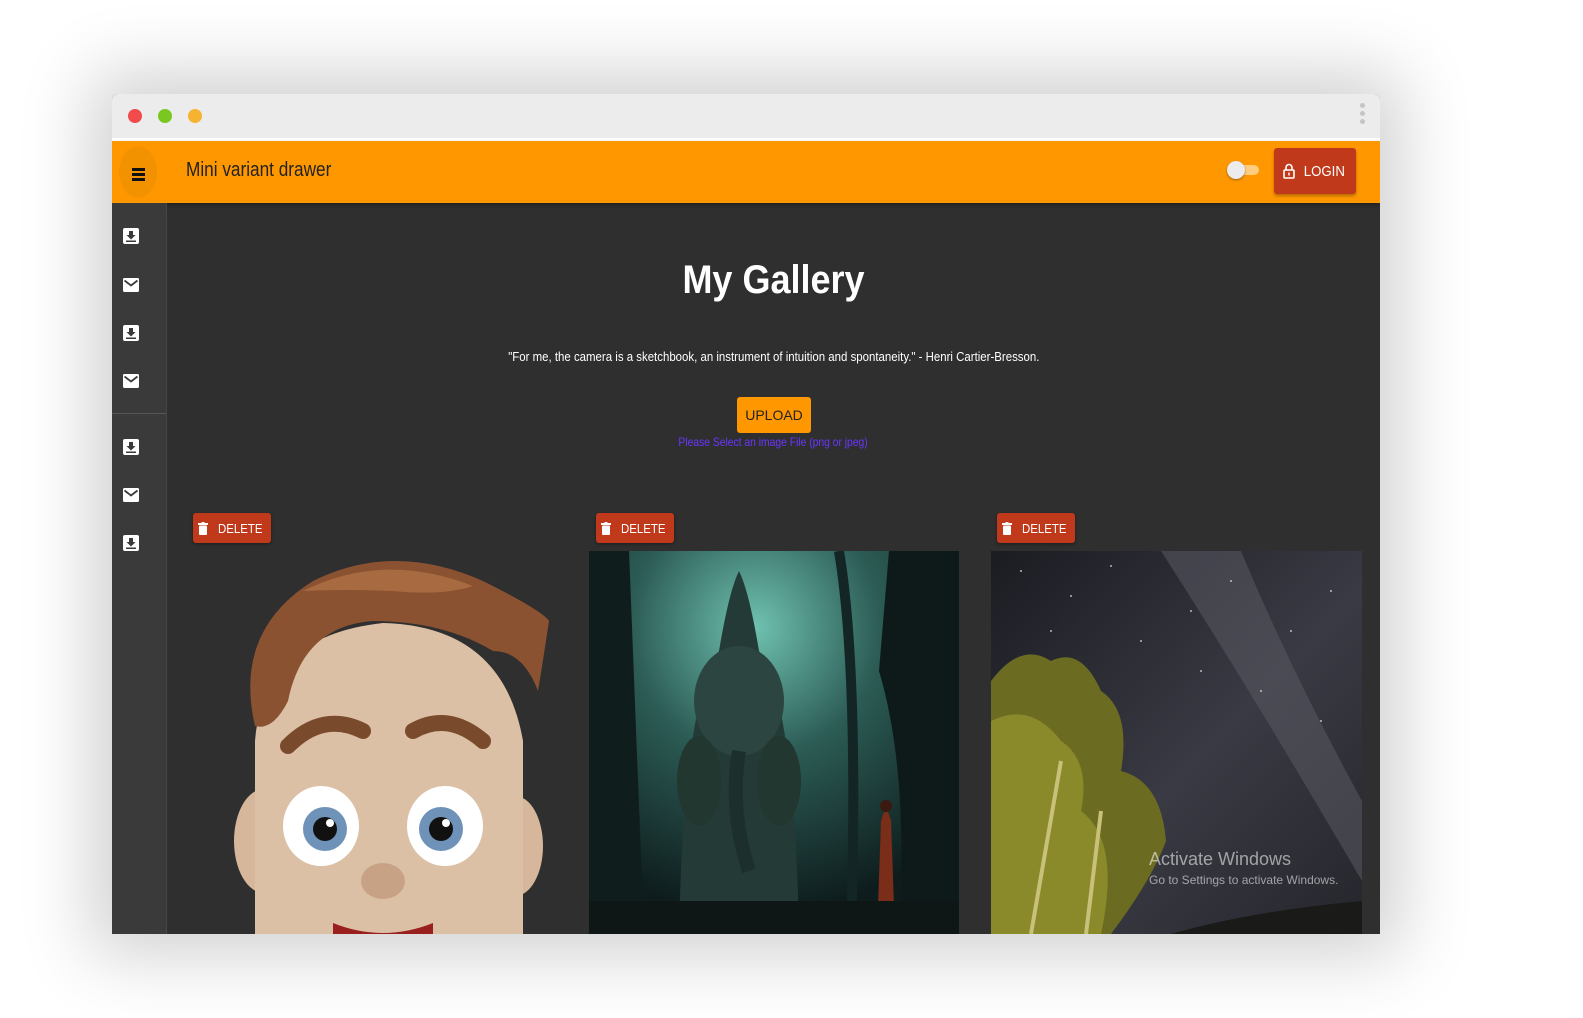 This screenshot has width=1583, height=1018. Describe the element at coordinates (1243, 170) in the screenshot. I see `theme-toggle` at that location.